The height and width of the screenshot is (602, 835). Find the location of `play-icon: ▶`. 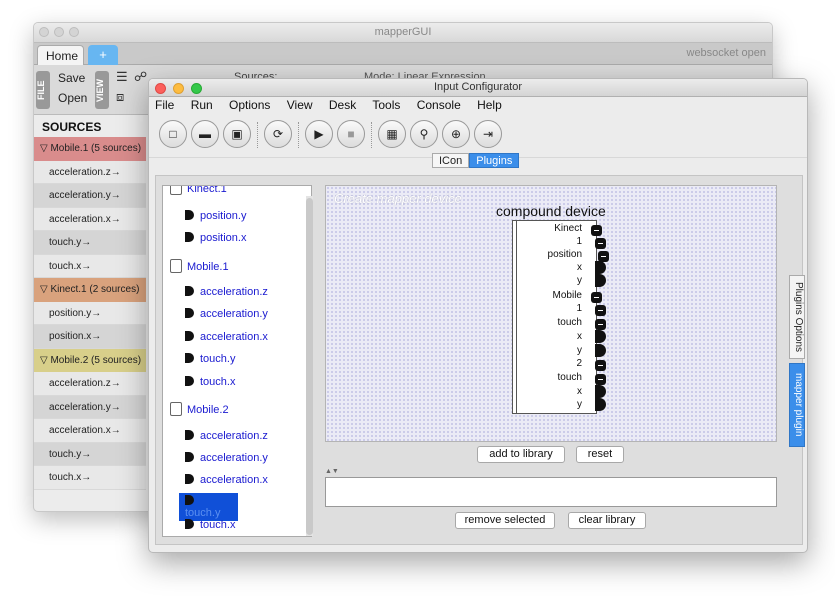

play-icon: ▶ is located at coordinates (319, 134).